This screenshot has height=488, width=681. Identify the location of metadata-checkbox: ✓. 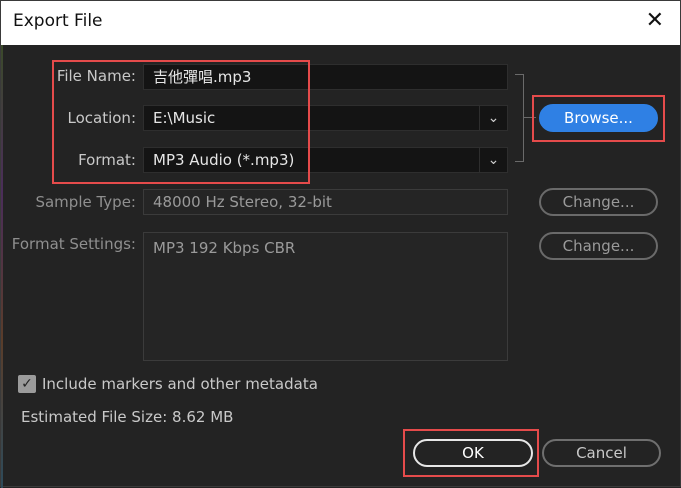
(27, 384).